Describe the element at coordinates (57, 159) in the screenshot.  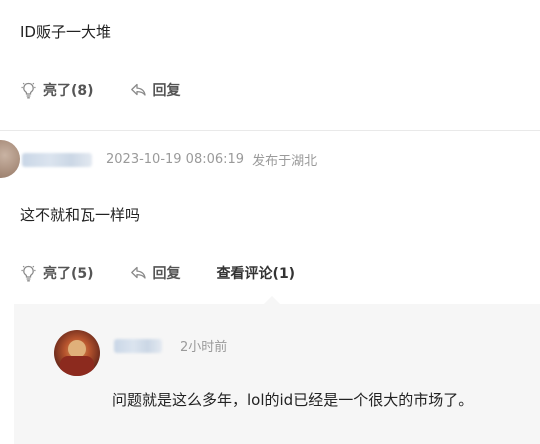
I see `username` at that location.